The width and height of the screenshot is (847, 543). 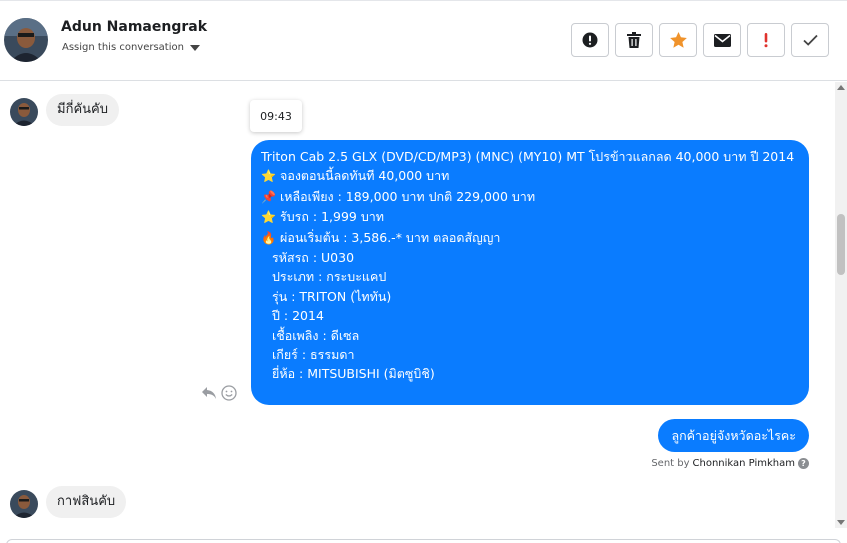 What do you see at coordinates (733, 435) in the screenshot?
I see `outgoing-message: ลูกค้าอยู่จังหวัดอะไรคะ` at bounding box center [733, 435].